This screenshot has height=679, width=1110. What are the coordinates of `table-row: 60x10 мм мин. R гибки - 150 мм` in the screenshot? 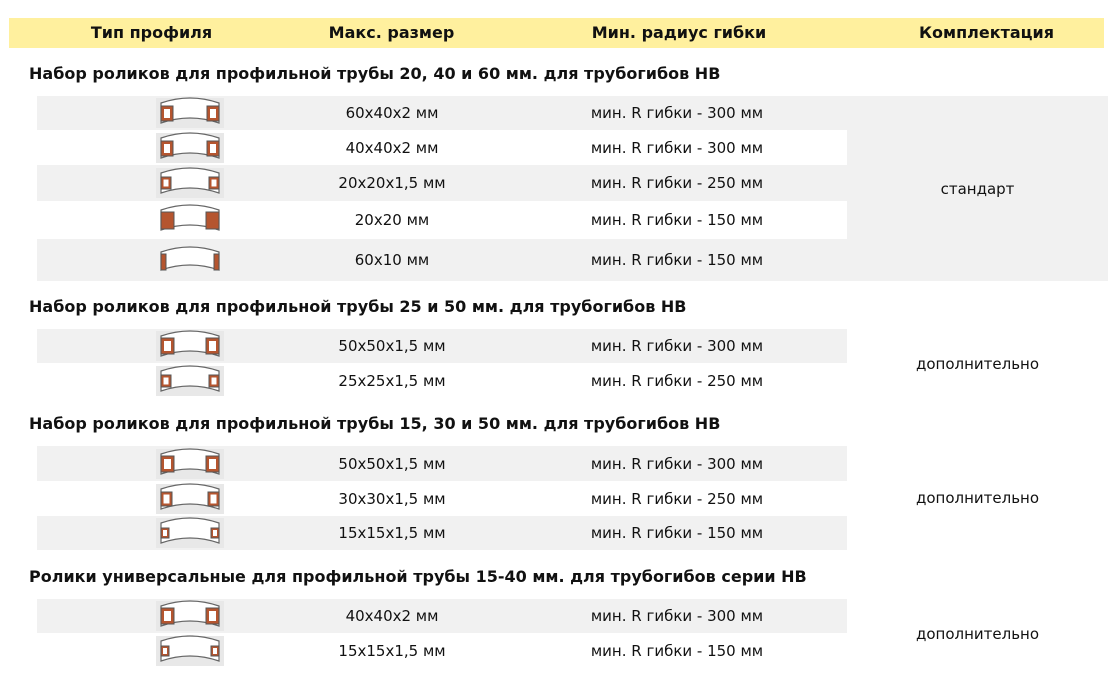 It's located at (442, 260).